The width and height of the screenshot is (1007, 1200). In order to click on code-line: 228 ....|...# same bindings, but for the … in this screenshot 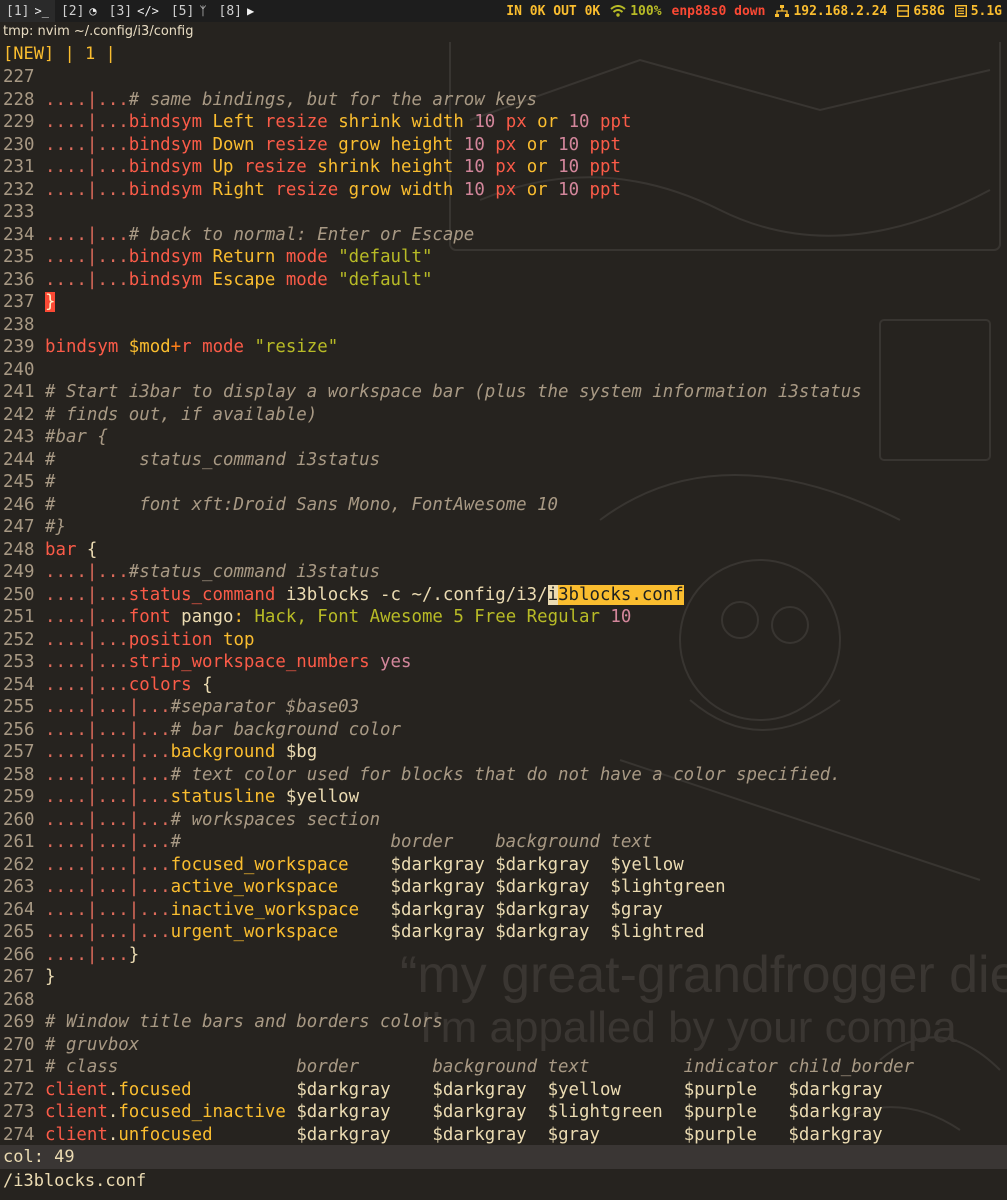, I will do `click(503, 100)`.